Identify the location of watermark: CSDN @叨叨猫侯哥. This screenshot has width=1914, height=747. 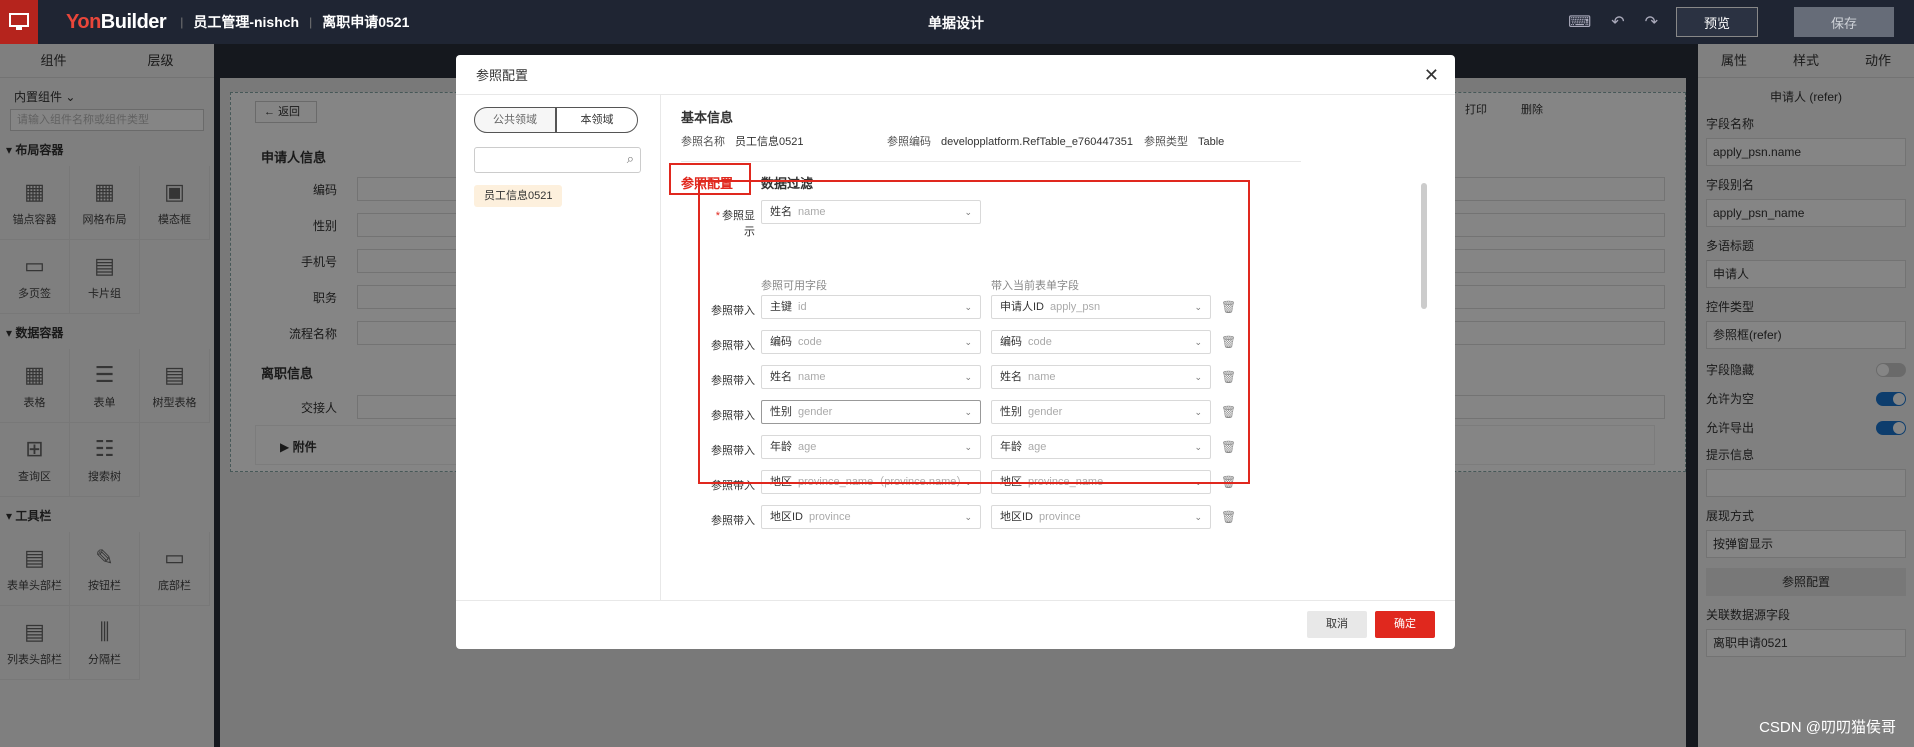
(1827, 727).